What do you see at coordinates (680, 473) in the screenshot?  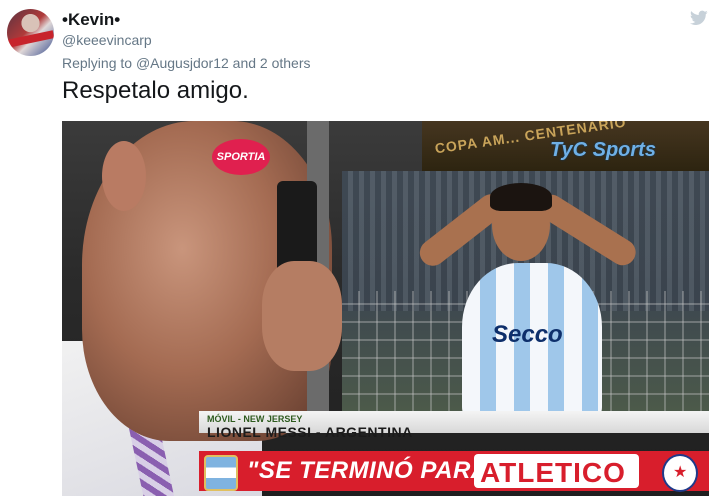 I see `chile-crest-icon: ★` at bounding box center [680, 473].